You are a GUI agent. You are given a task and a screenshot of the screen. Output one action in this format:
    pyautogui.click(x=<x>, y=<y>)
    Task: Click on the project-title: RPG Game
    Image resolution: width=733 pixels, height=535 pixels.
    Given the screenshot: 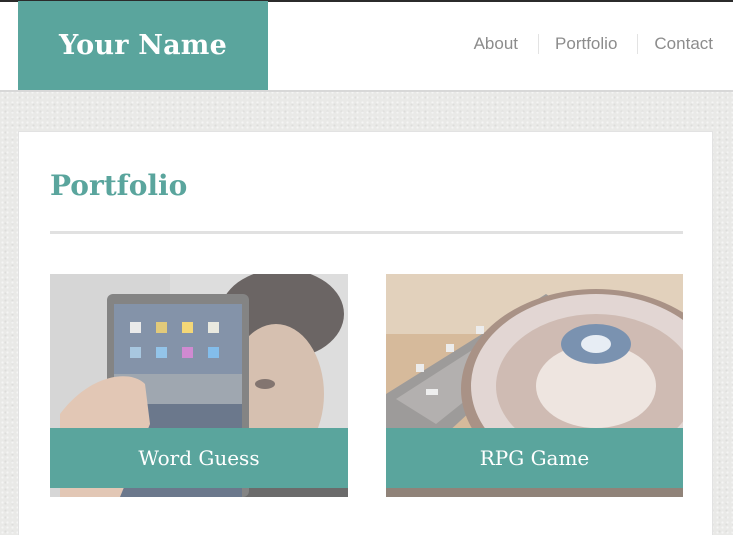 What is the action you would take?
    pyautogui.click(x=535, y=458)
    